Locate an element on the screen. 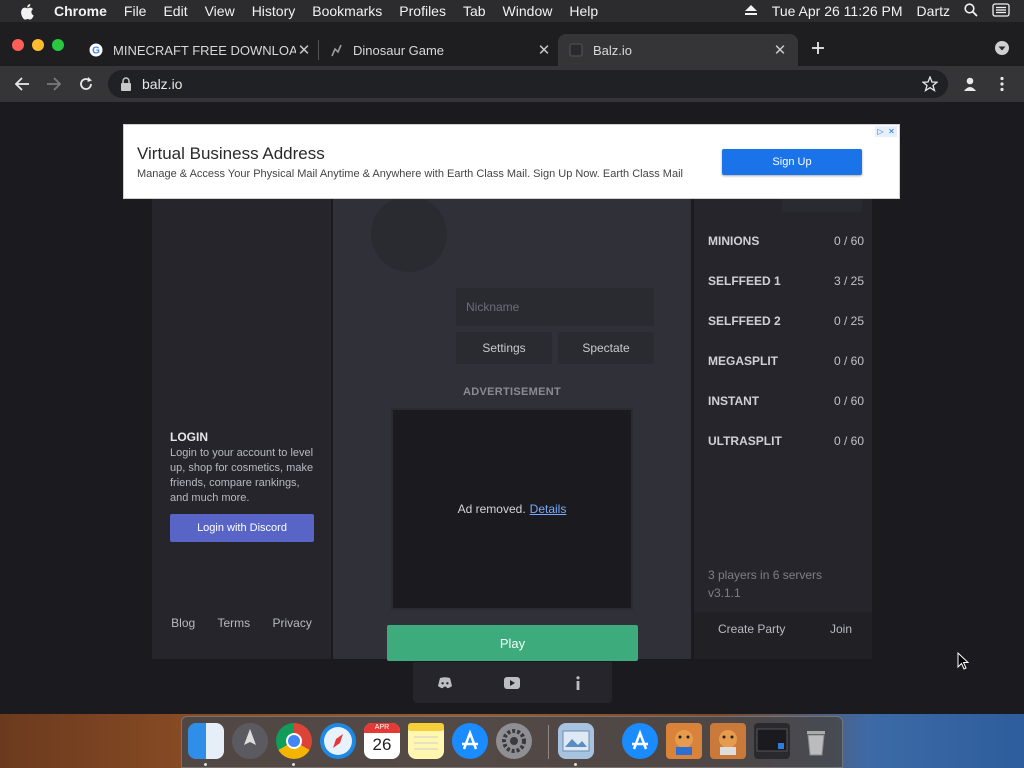  menu-window: Window is located at coordinates (528, 11).